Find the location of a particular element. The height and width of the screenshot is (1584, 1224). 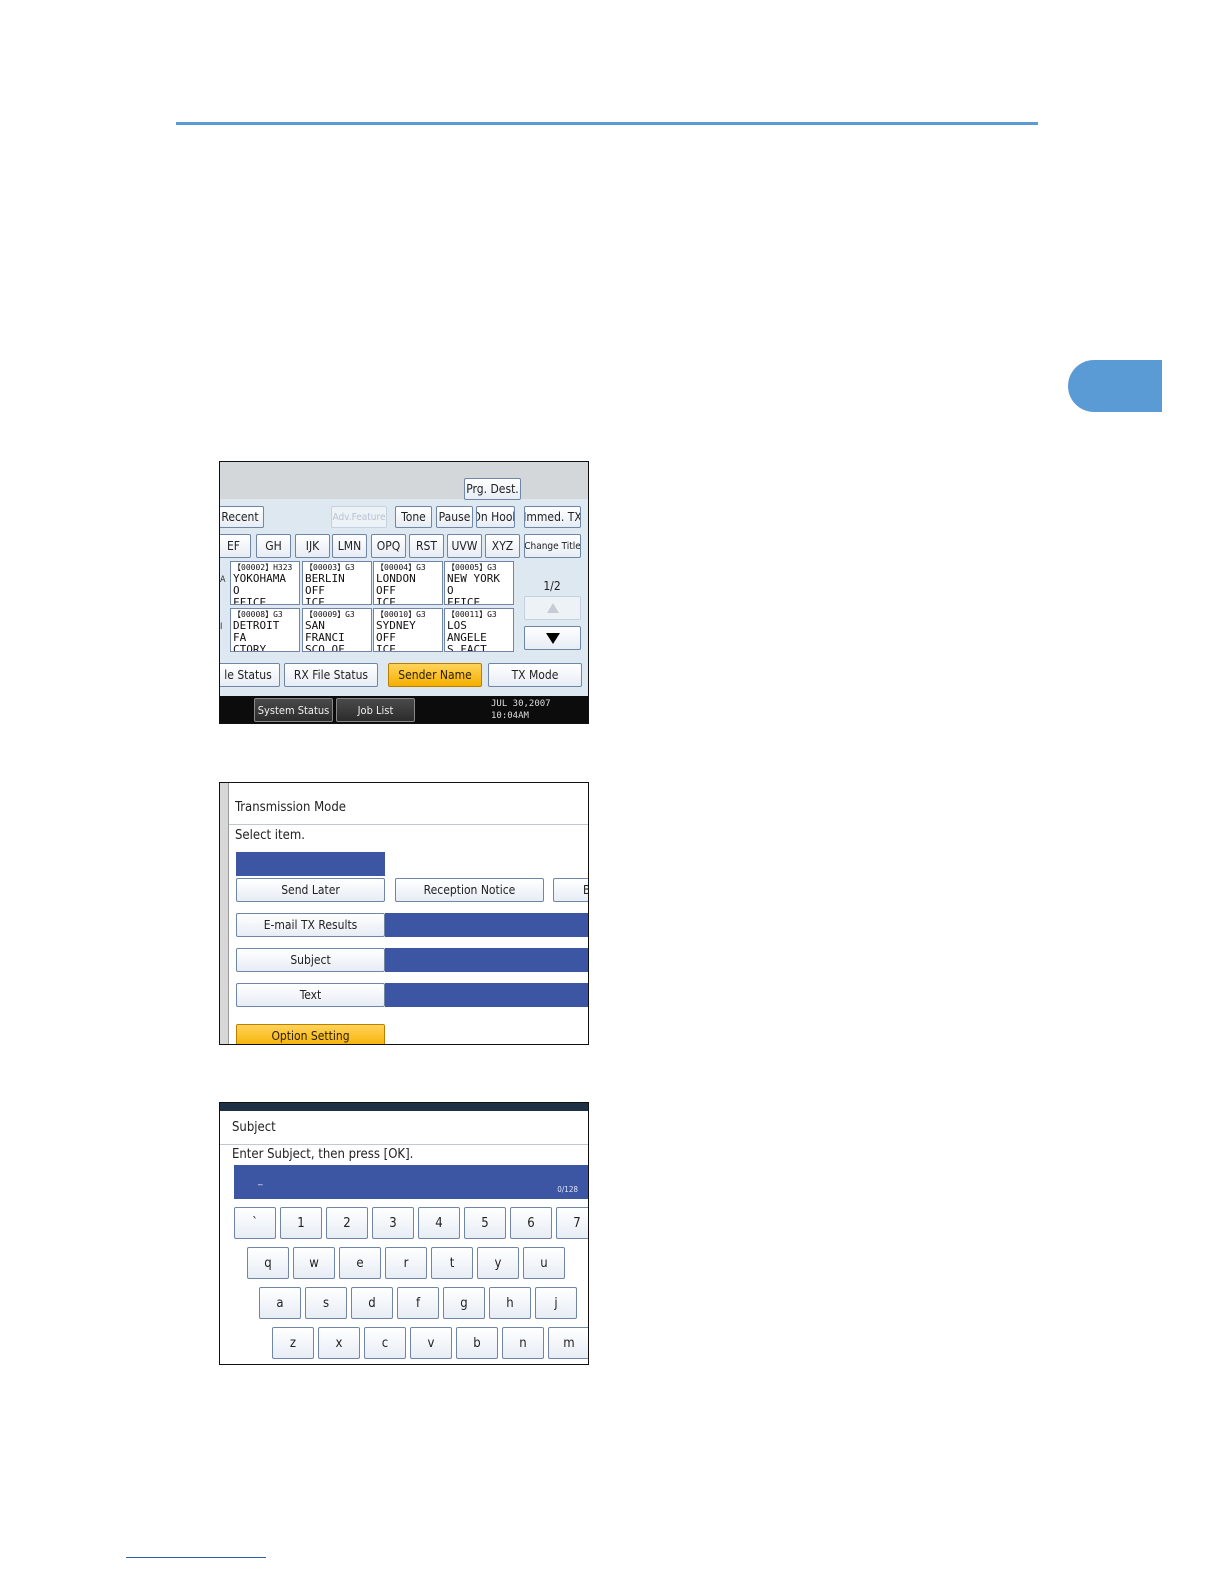

subject-input: _ 0/128 is located at coordinates (411, 1182).